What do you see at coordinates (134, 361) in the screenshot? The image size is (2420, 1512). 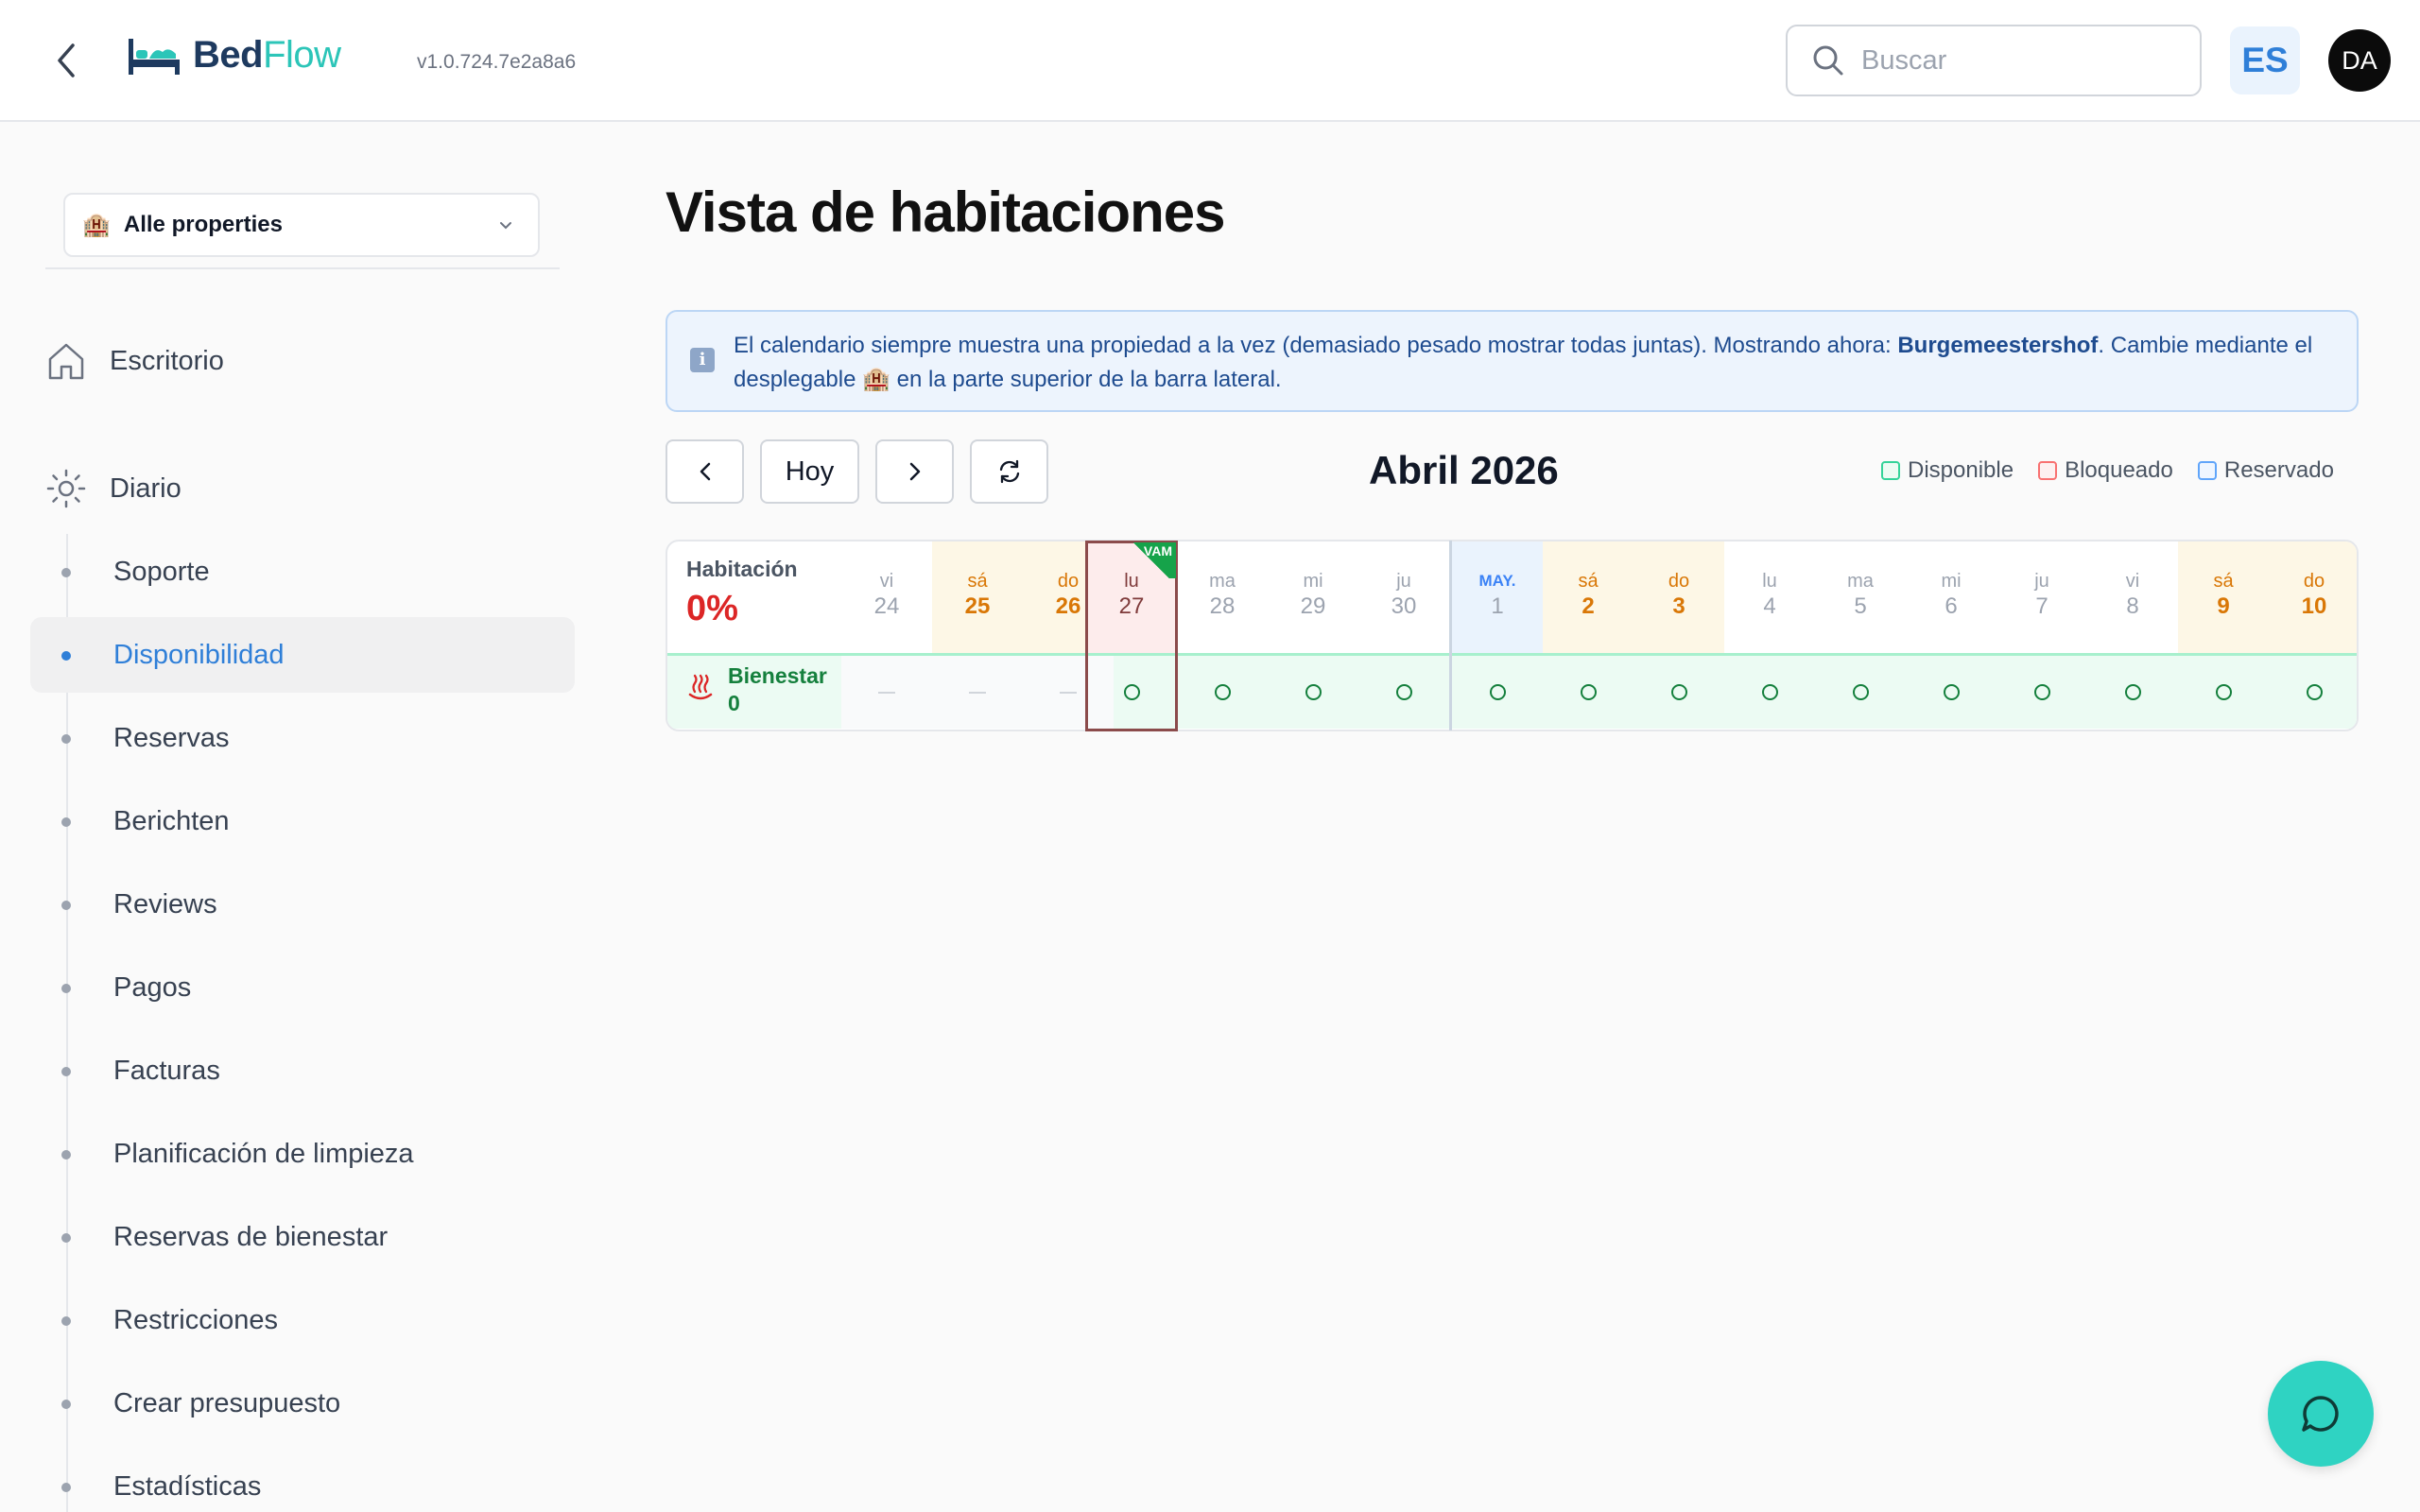 I see `sidebar-item-escritorio: Escritorio` at bounding box center [134, 361].